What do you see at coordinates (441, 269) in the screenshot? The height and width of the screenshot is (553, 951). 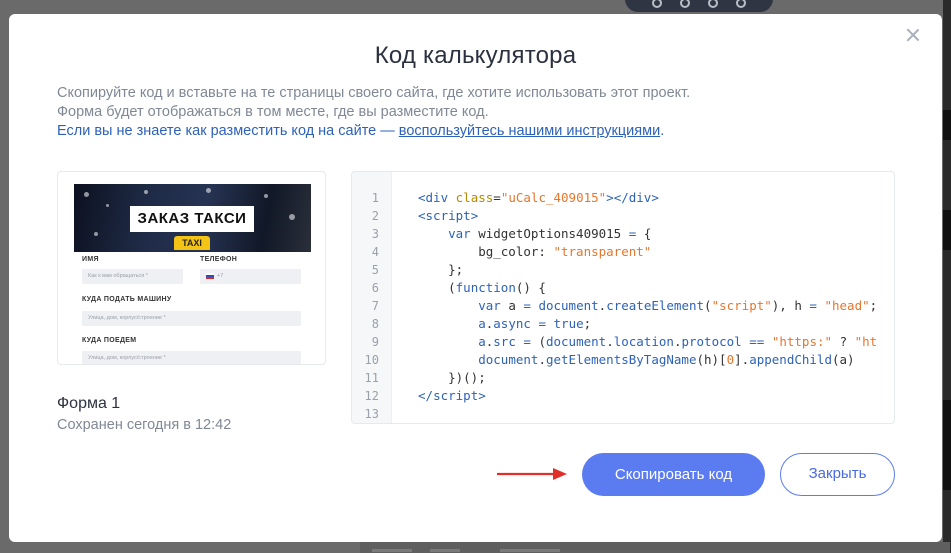 I see `code-line-5: };` at bounding box center [441, 269].